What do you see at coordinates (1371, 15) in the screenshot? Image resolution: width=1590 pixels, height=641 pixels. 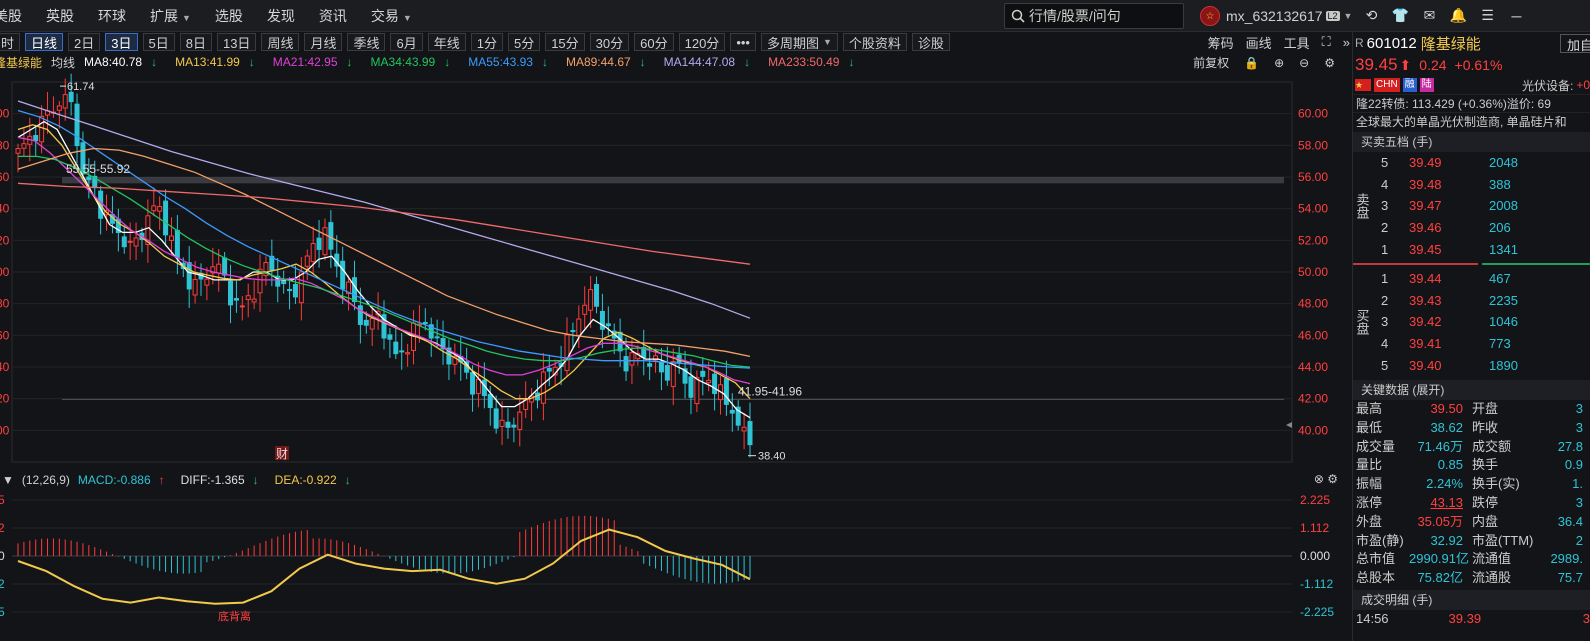 I see `sync-icon: ⟲` at bounding box center [1371, 15].